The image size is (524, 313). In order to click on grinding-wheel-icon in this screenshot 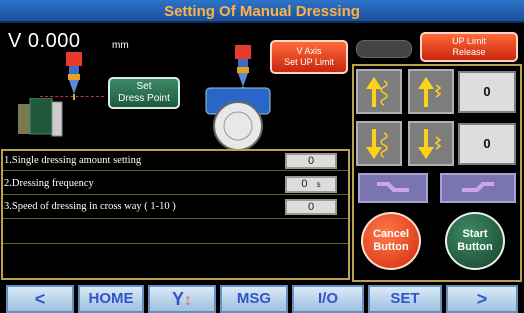, I will do `click(238, 119)`.